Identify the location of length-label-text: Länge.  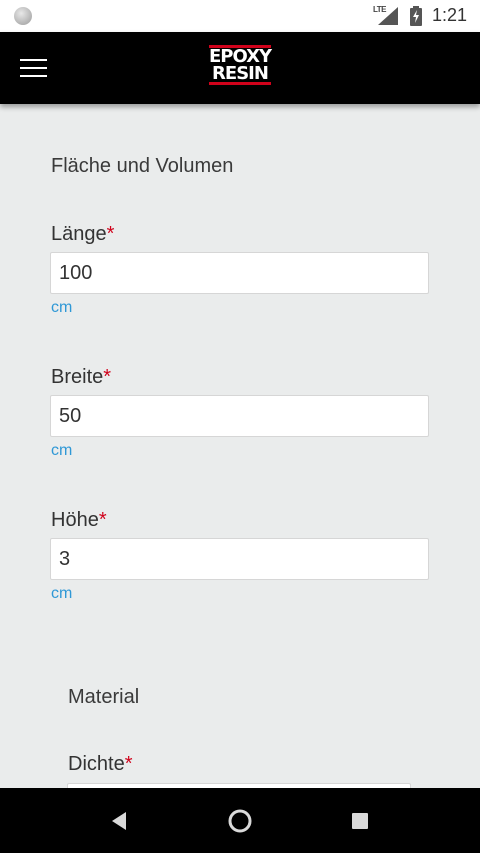
(79, 234).